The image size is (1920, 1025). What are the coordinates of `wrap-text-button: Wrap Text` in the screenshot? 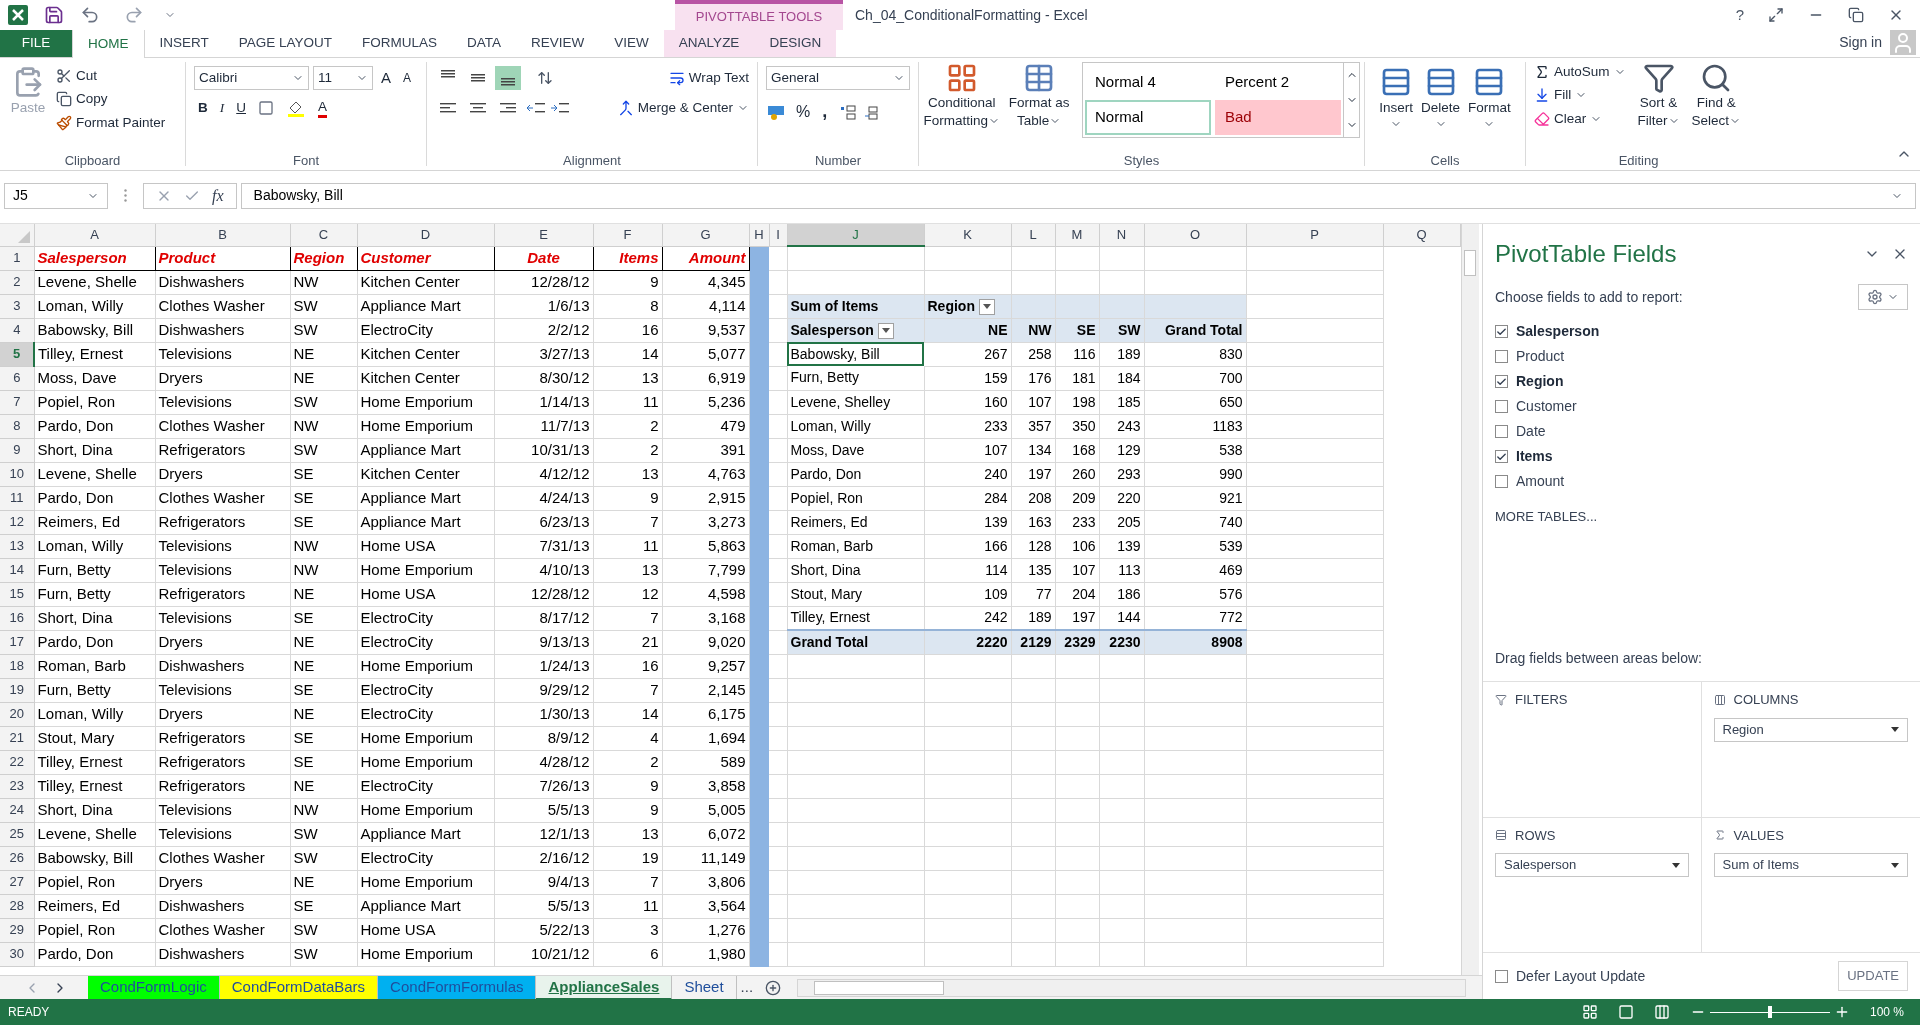 It's located at (708, 78).